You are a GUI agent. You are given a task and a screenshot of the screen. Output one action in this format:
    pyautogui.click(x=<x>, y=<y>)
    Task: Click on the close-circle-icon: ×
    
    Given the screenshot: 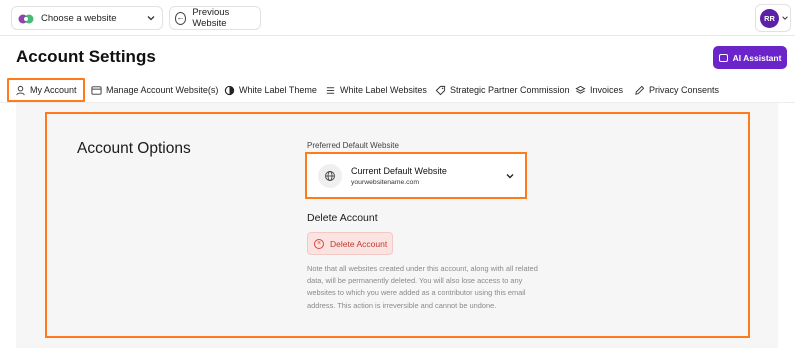 What is the action you would take?
    pyautogui.click(x=319, y=243)
    